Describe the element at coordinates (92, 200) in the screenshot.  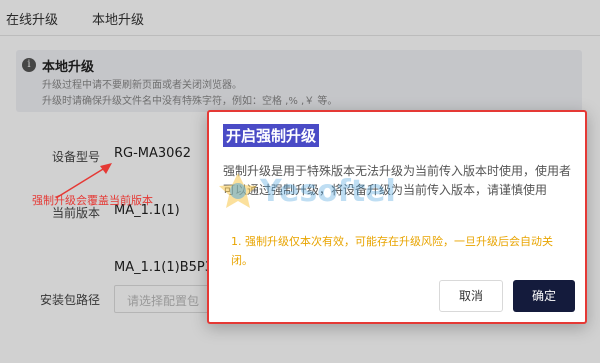
I see `annotation-note: 强制升级会覆盖当前版本` at that location.